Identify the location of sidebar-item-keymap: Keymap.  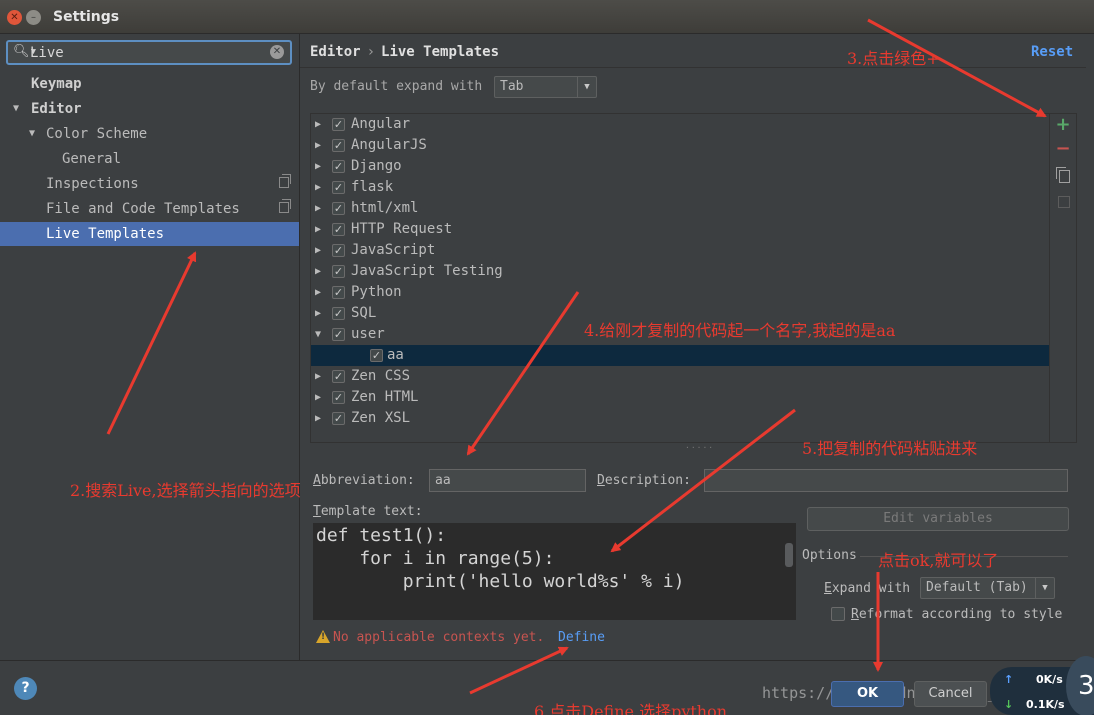
(149, 84).